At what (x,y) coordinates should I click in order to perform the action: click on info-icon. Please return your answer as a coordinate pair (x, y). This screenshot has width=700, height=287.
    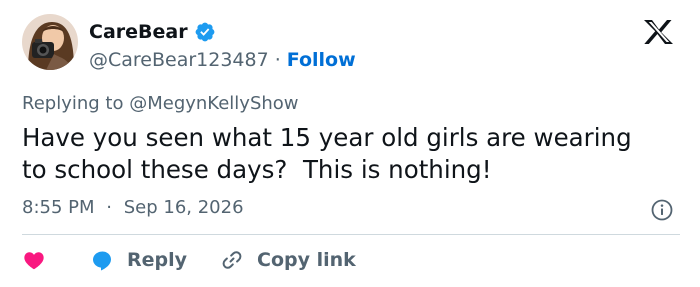
    Looking at the image, I should click on (662, 210).